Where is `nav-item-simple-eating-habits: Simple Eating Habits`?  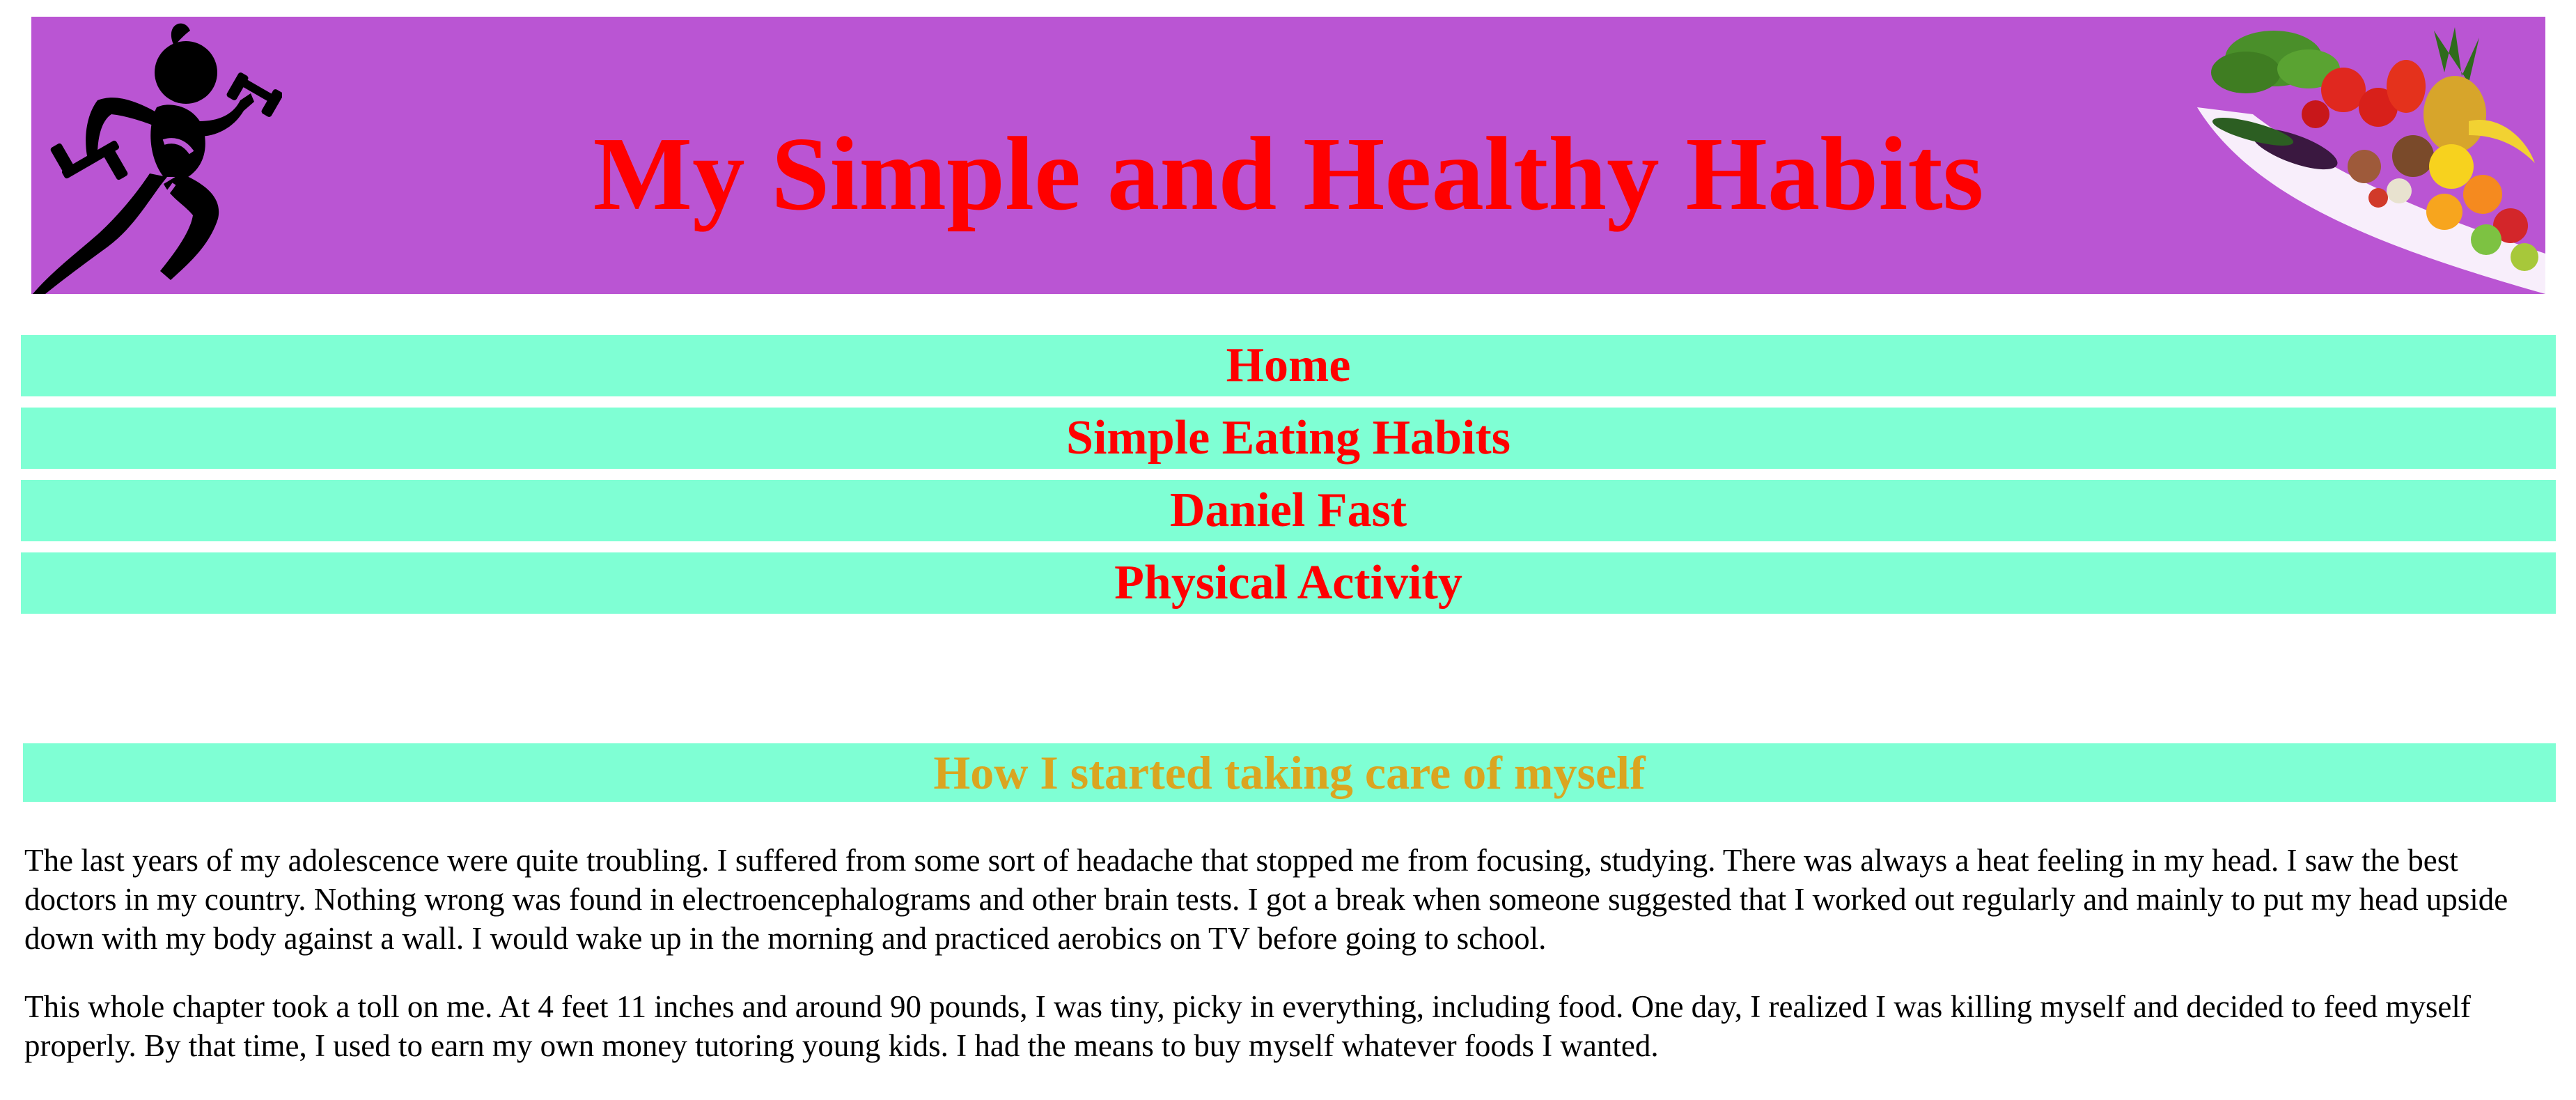
nav-item-simple-eating-habits: Simple Eating Habits is located at coordinates (1288, 439).